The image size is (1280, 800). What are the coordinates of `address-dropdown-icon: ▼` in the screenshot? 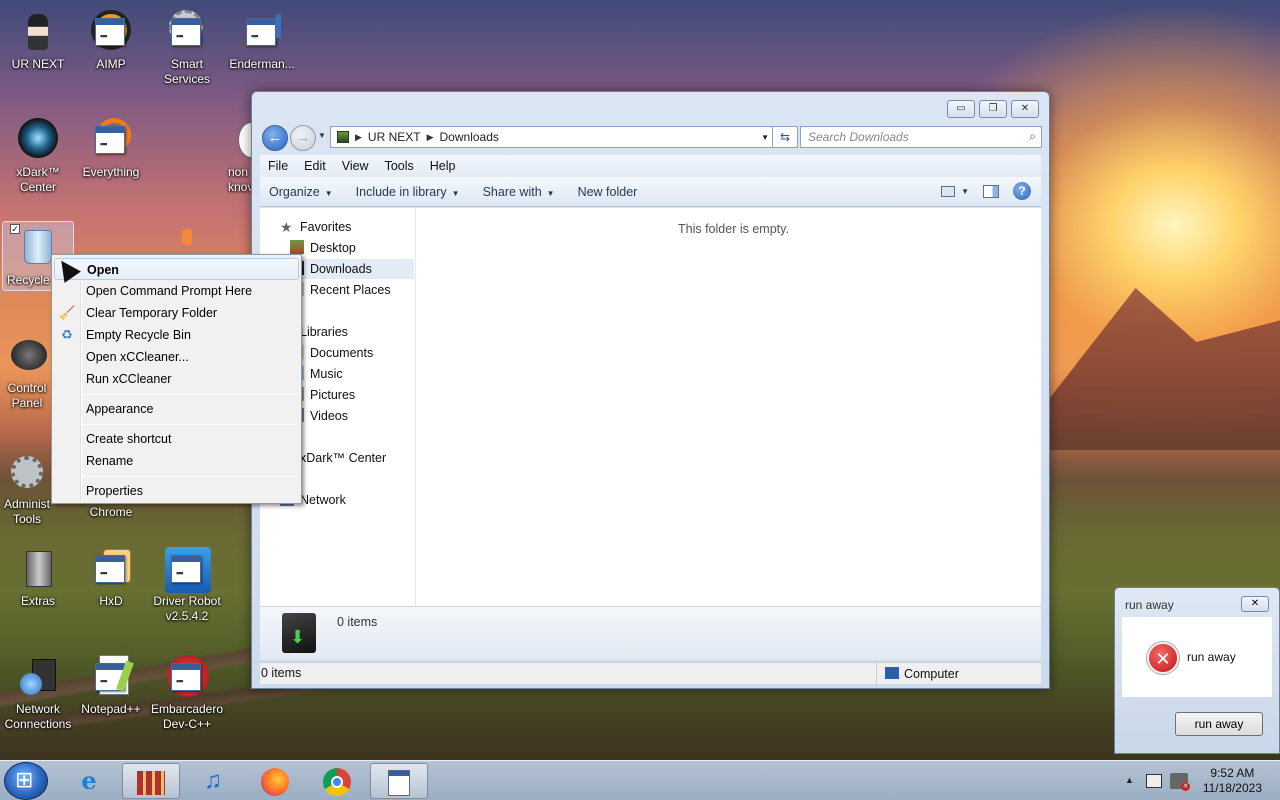 It's located at (765, 137).